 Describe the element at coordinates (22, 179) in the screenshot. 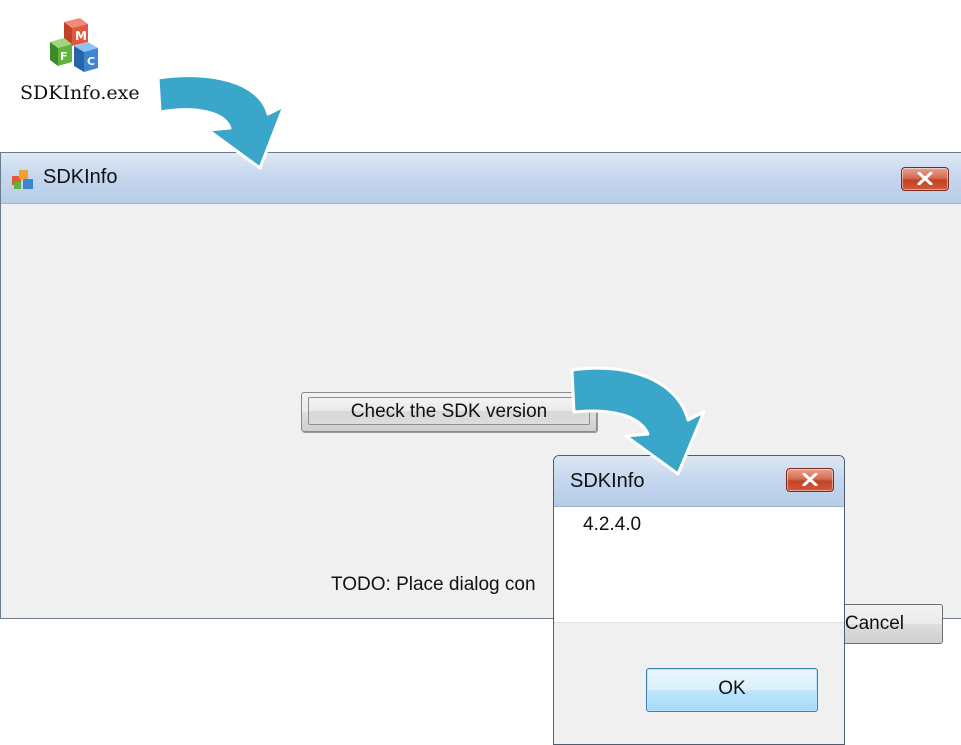

I see `app-icon` at that location.